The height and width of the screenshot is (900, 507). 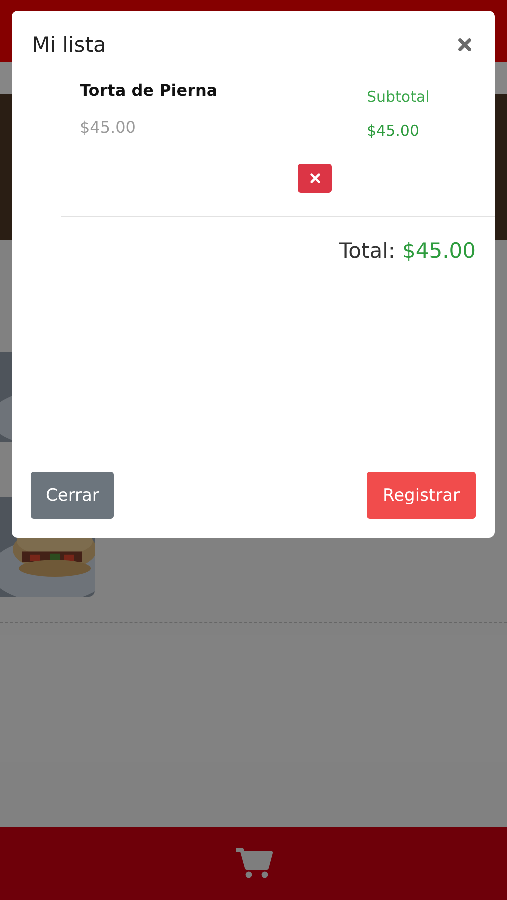 I want to click on register-button: Registrar, so click(x=421, y=495).